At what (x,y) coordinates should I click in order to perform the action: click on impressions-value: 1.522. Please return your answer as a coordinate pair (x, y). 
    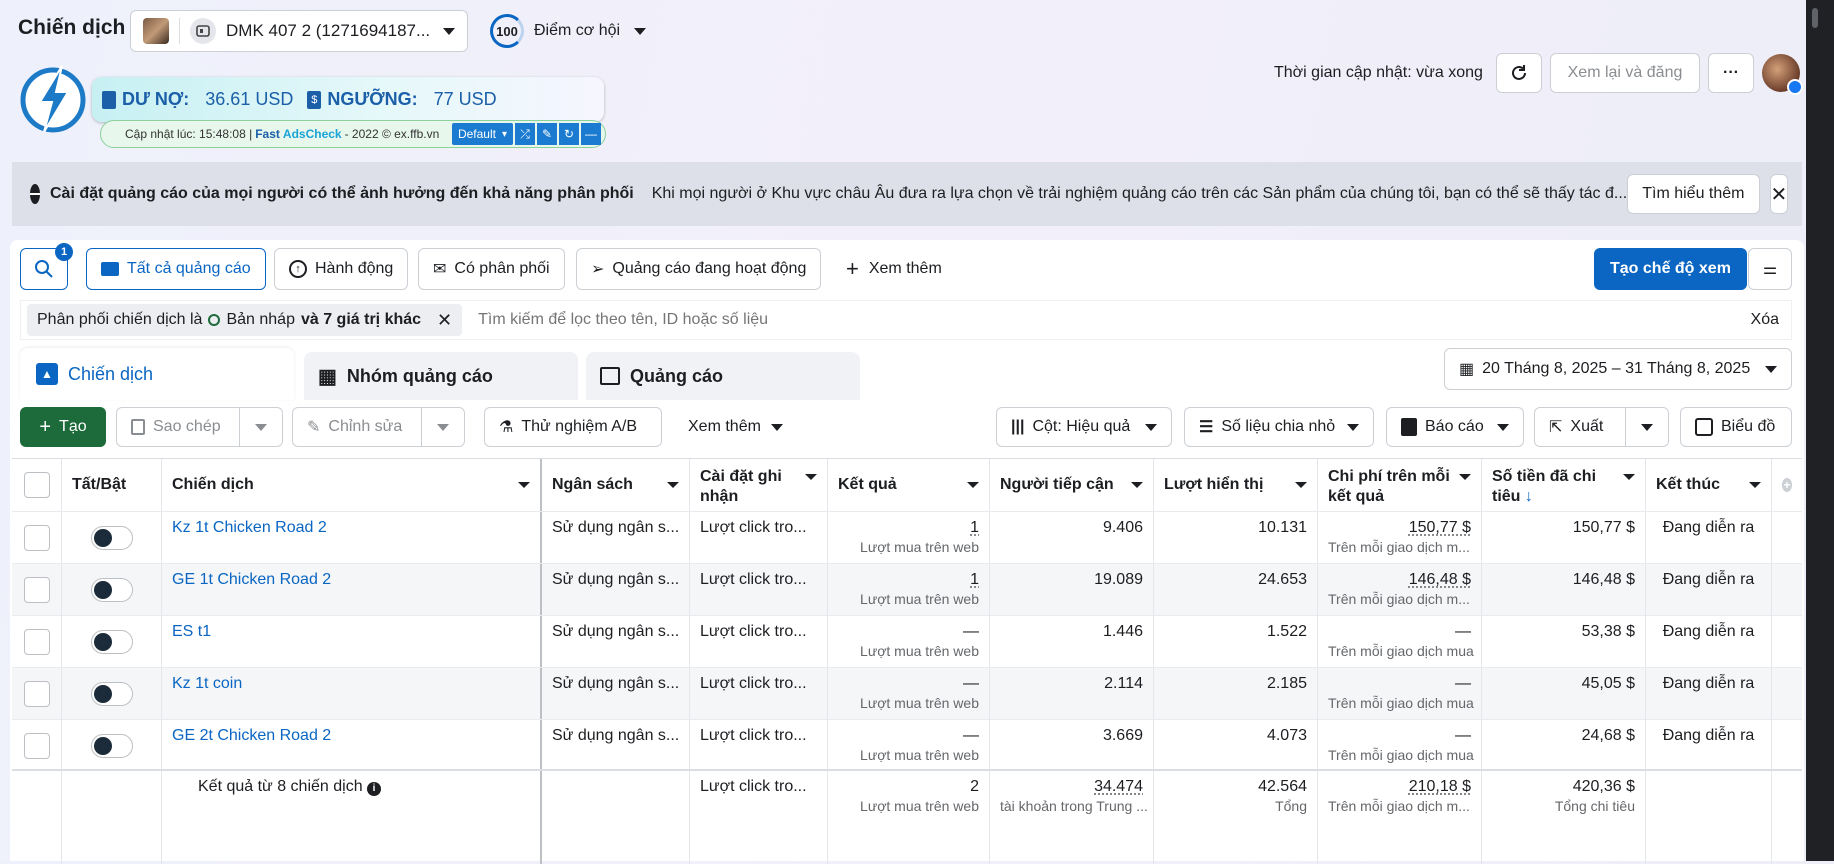
    Looking at the image, I should click on (1286, 631).